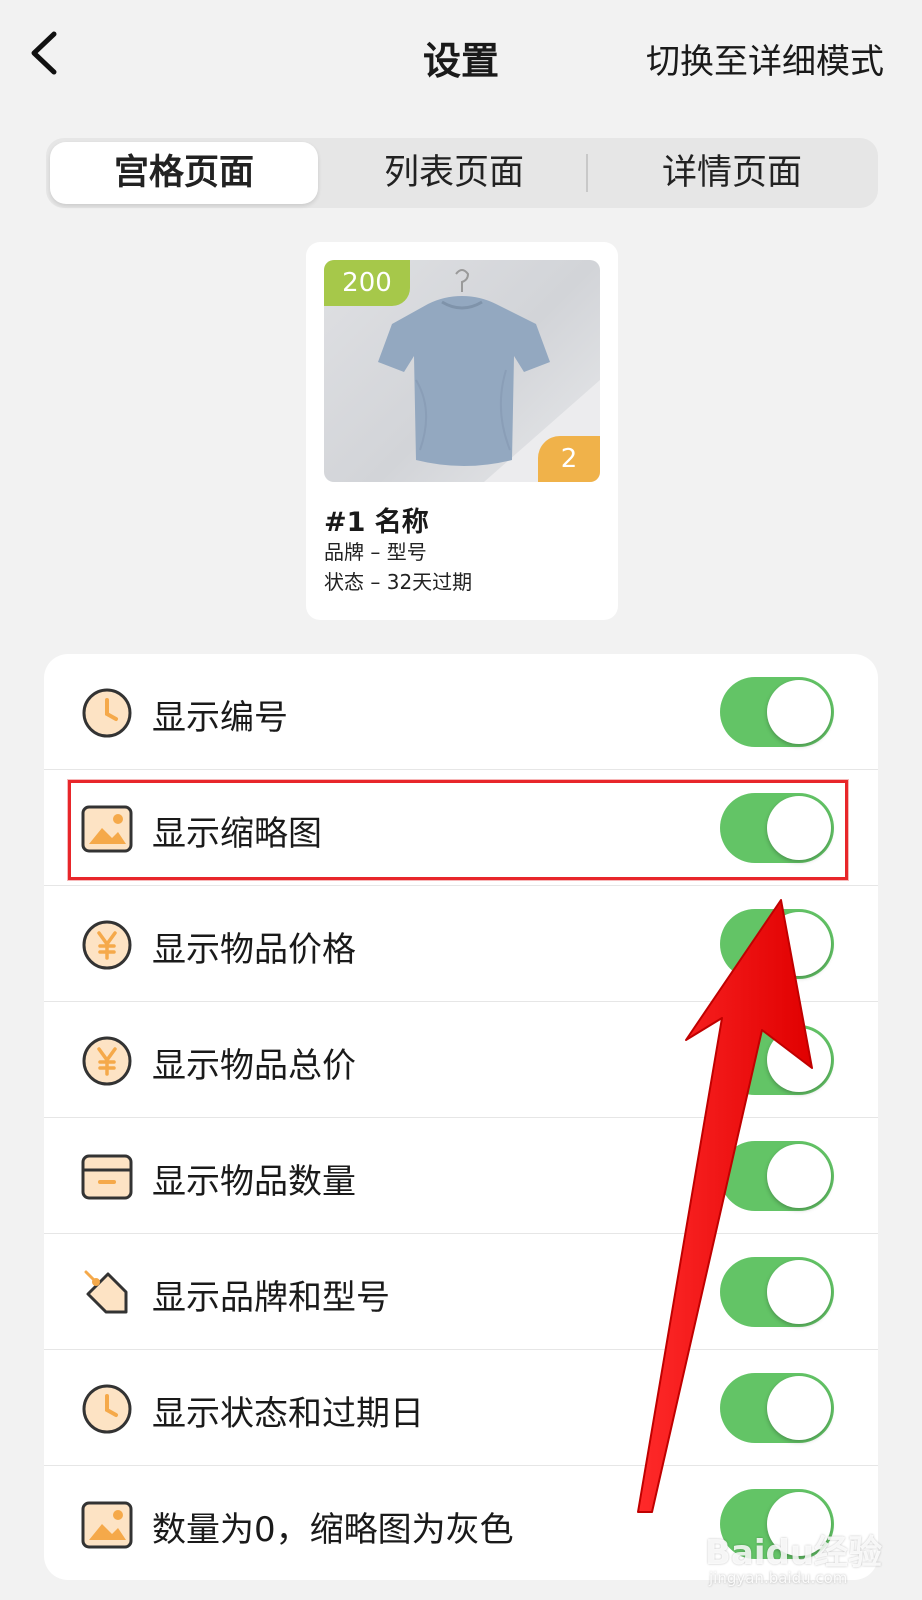  Describe the element at coordinates (454, 173) in the screenshot. I see `tab-list-page: 列表页面` at that location.